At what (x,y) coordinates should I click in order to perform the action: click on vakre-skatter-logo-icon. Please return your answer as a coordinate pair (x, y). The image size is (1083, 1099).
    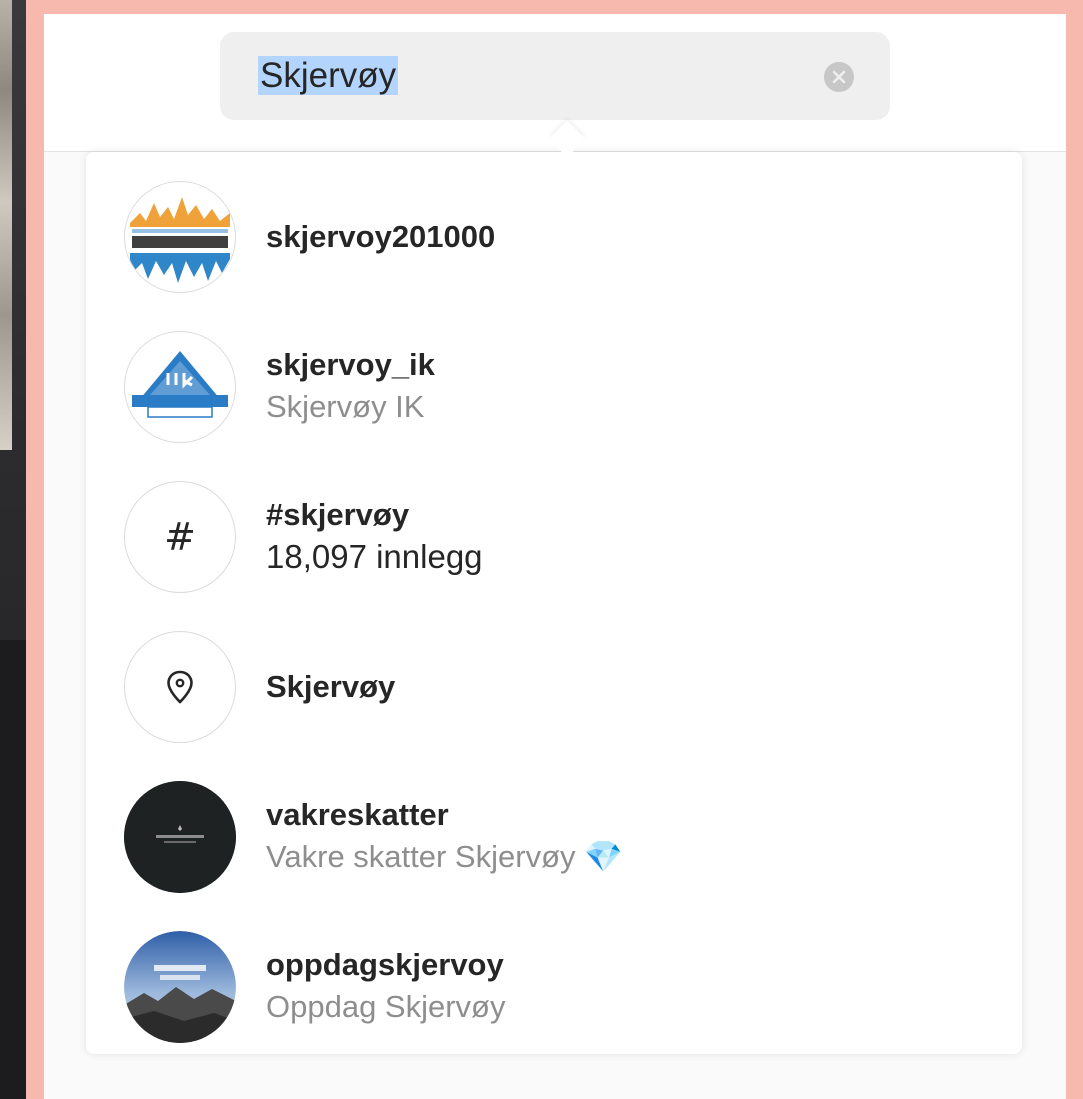
    Looking at the image, I should click on (180, 837).